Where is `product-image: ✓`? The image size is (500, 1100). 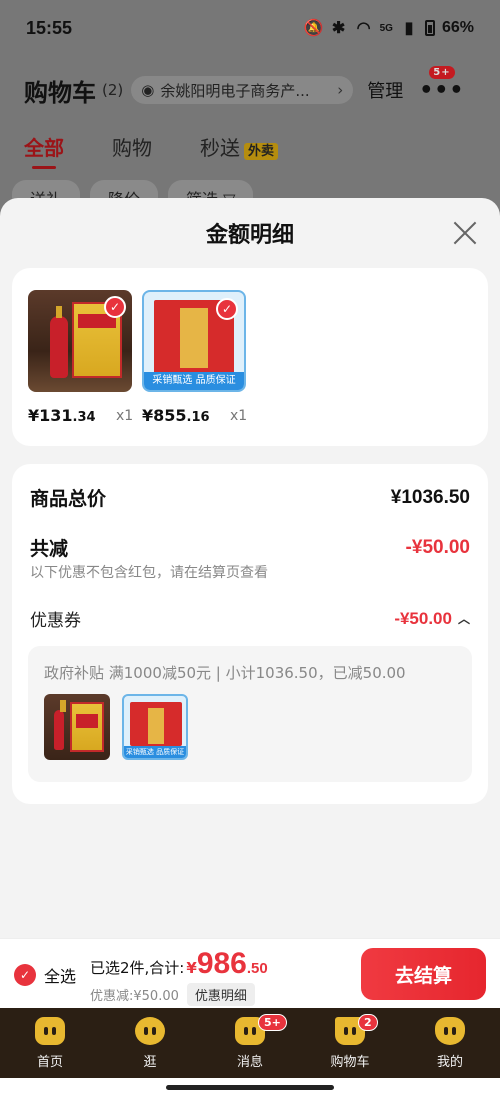
product-image: ✓ is located at coordinates (80, 341).